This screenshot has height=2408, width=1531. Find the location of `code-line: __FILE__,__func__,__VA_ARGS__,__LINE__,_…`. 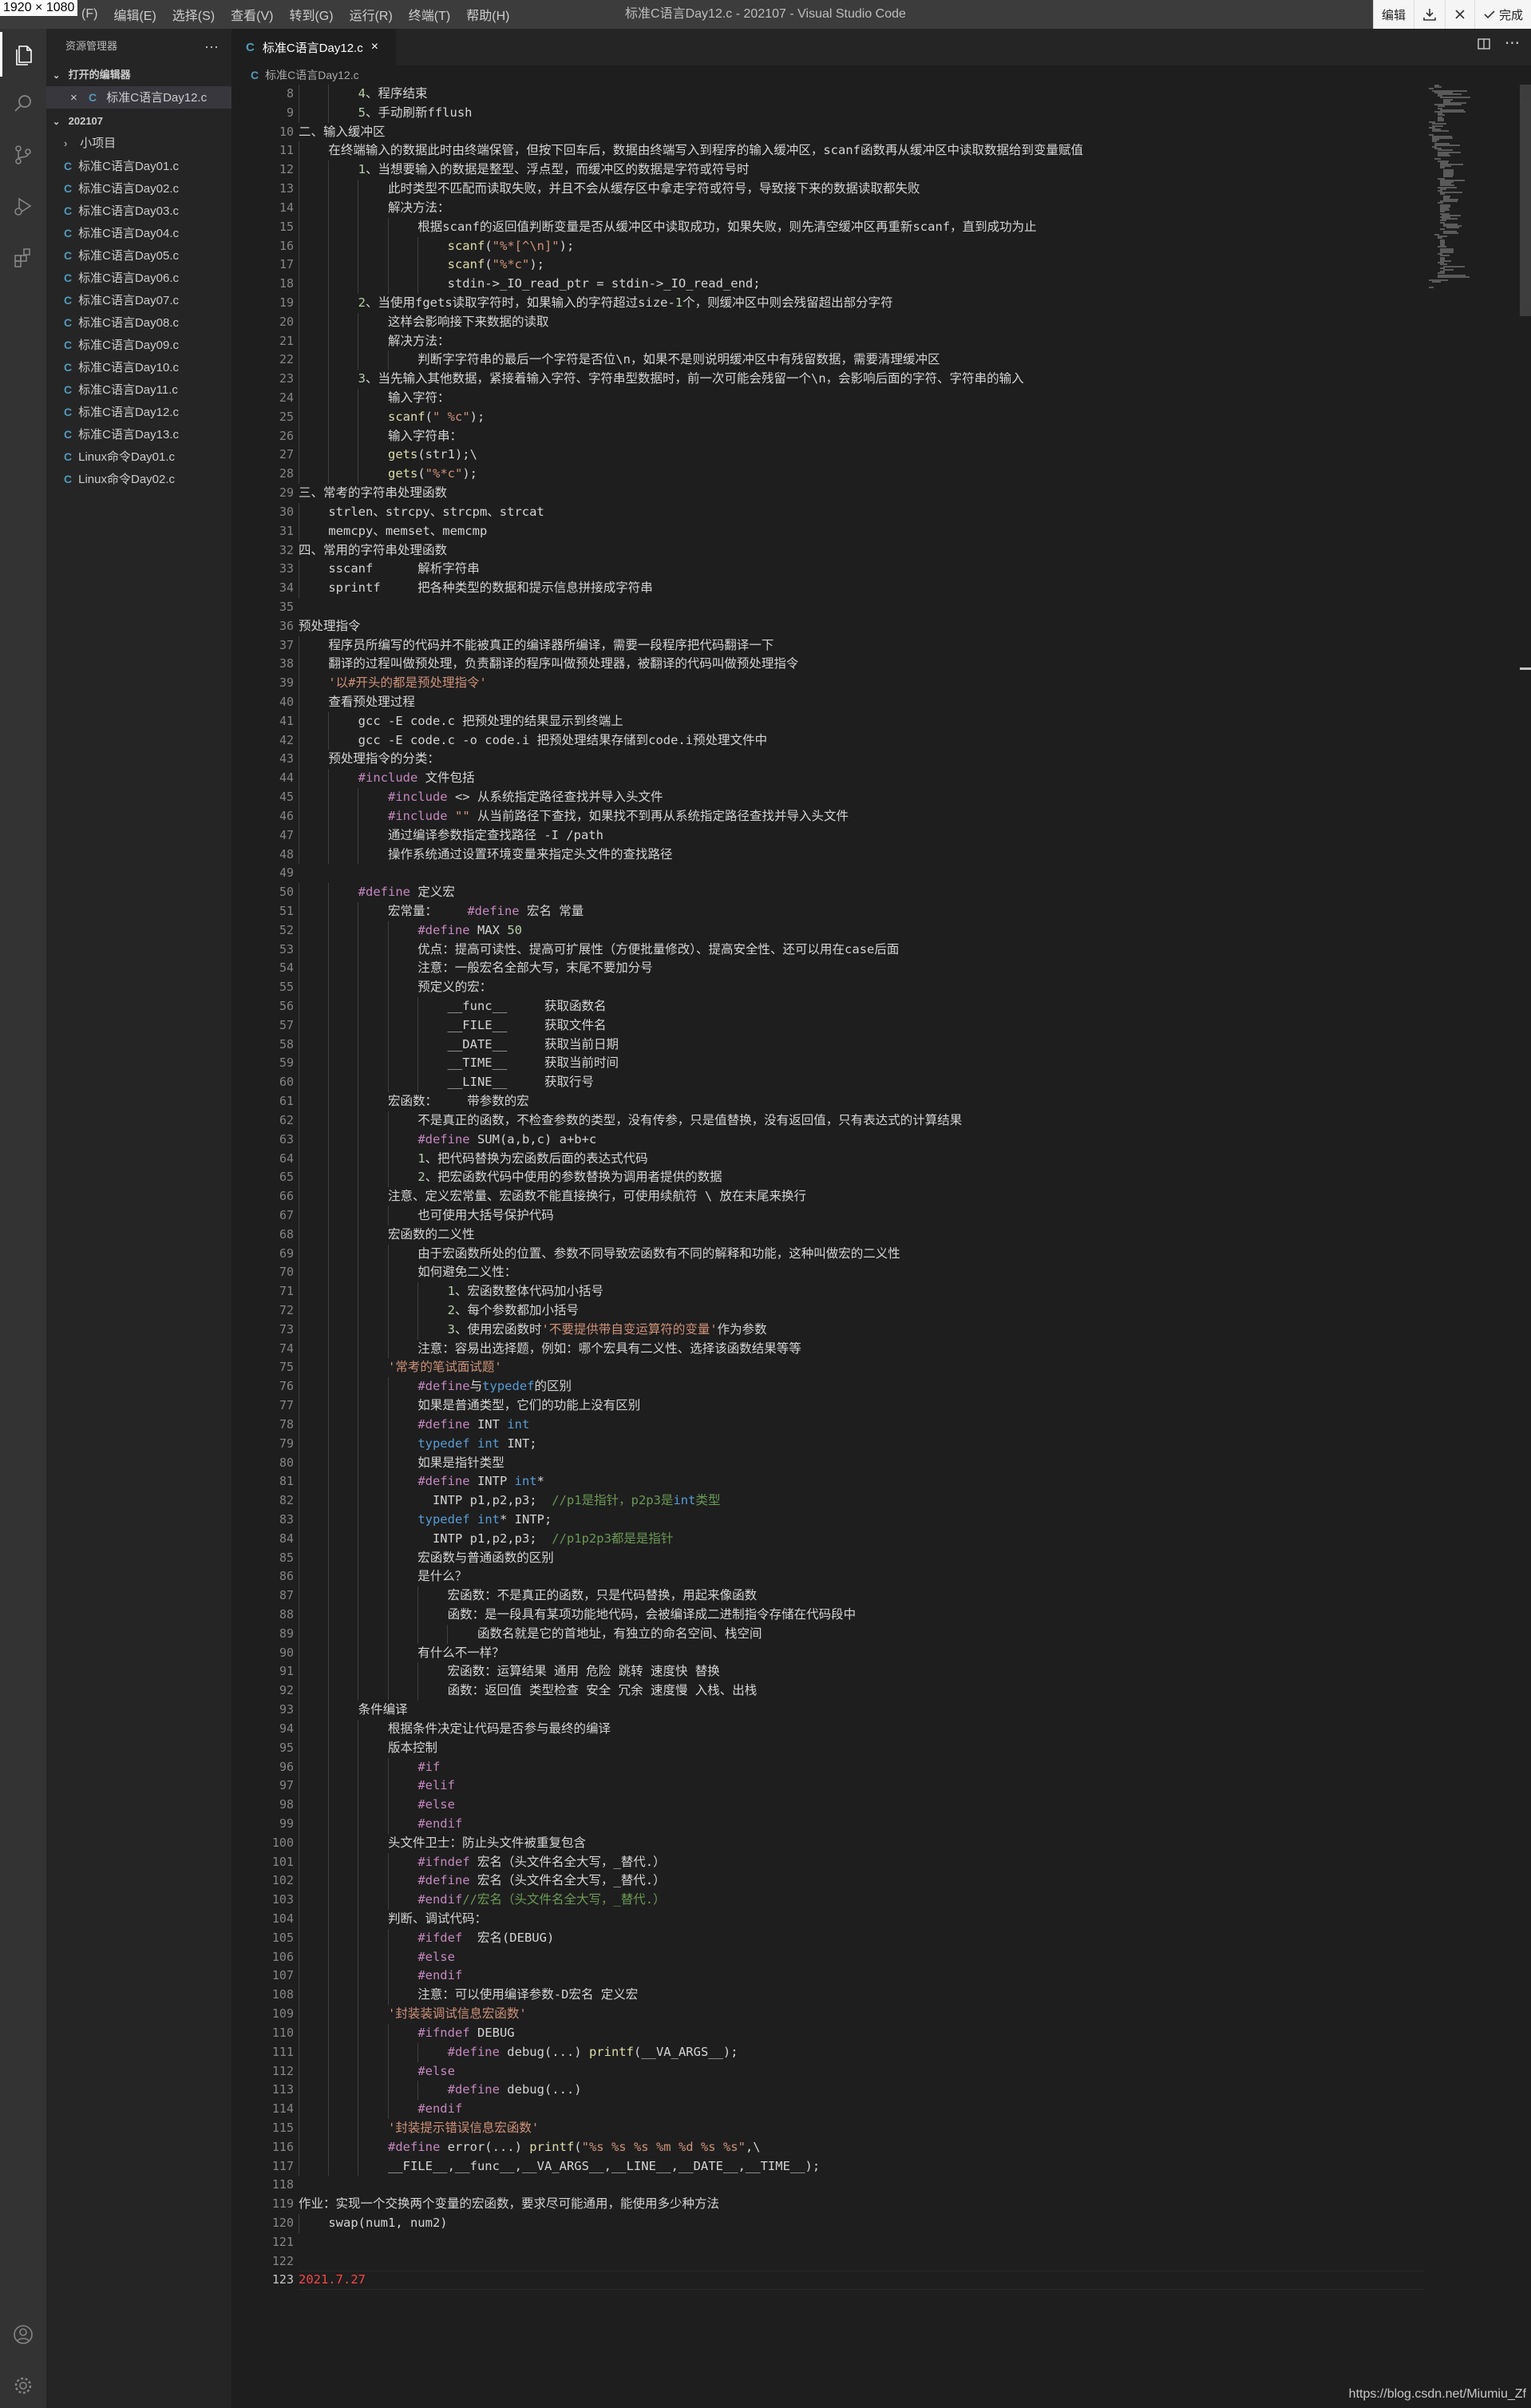

code-line: __FILE__,__func__,__VA_ARGS__,__LINE__,_… is located at coordinates (861, 2166).